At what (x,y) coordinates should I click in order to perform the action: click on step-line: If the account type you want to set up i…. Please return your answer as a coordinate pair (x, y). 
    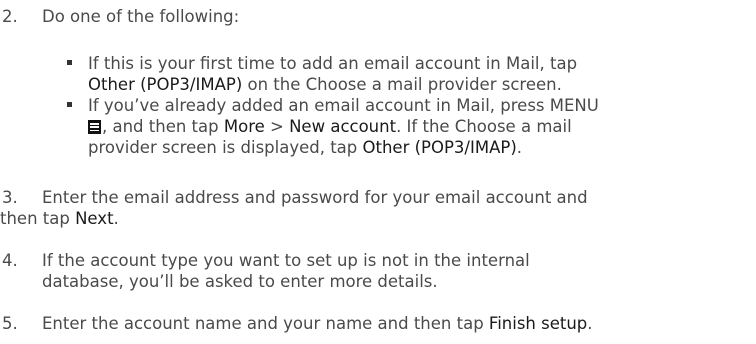
    Looking at the image, I should click on (286, 260).